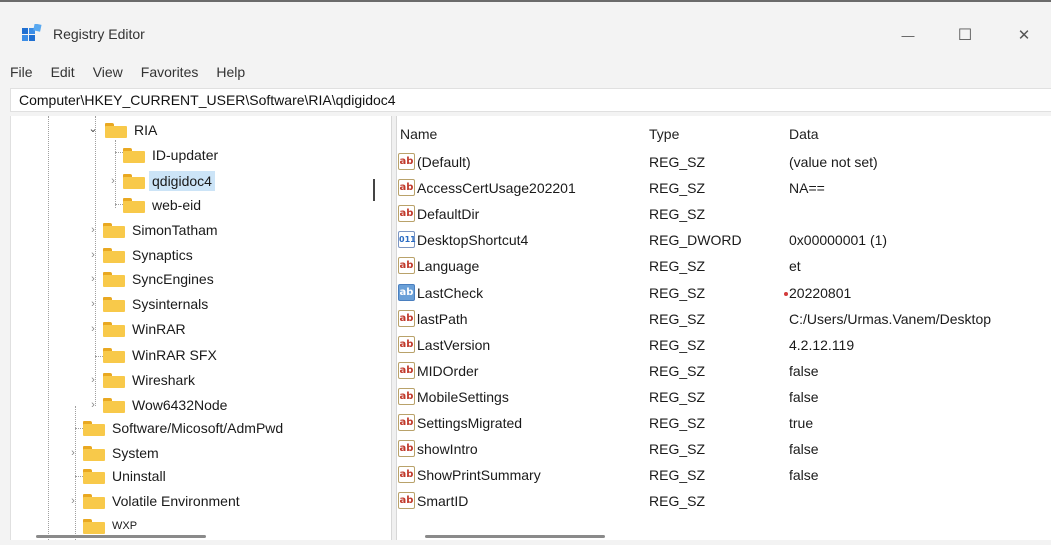  I want to click on value-row: ab Language REG_SZ et, so click(724, 267).